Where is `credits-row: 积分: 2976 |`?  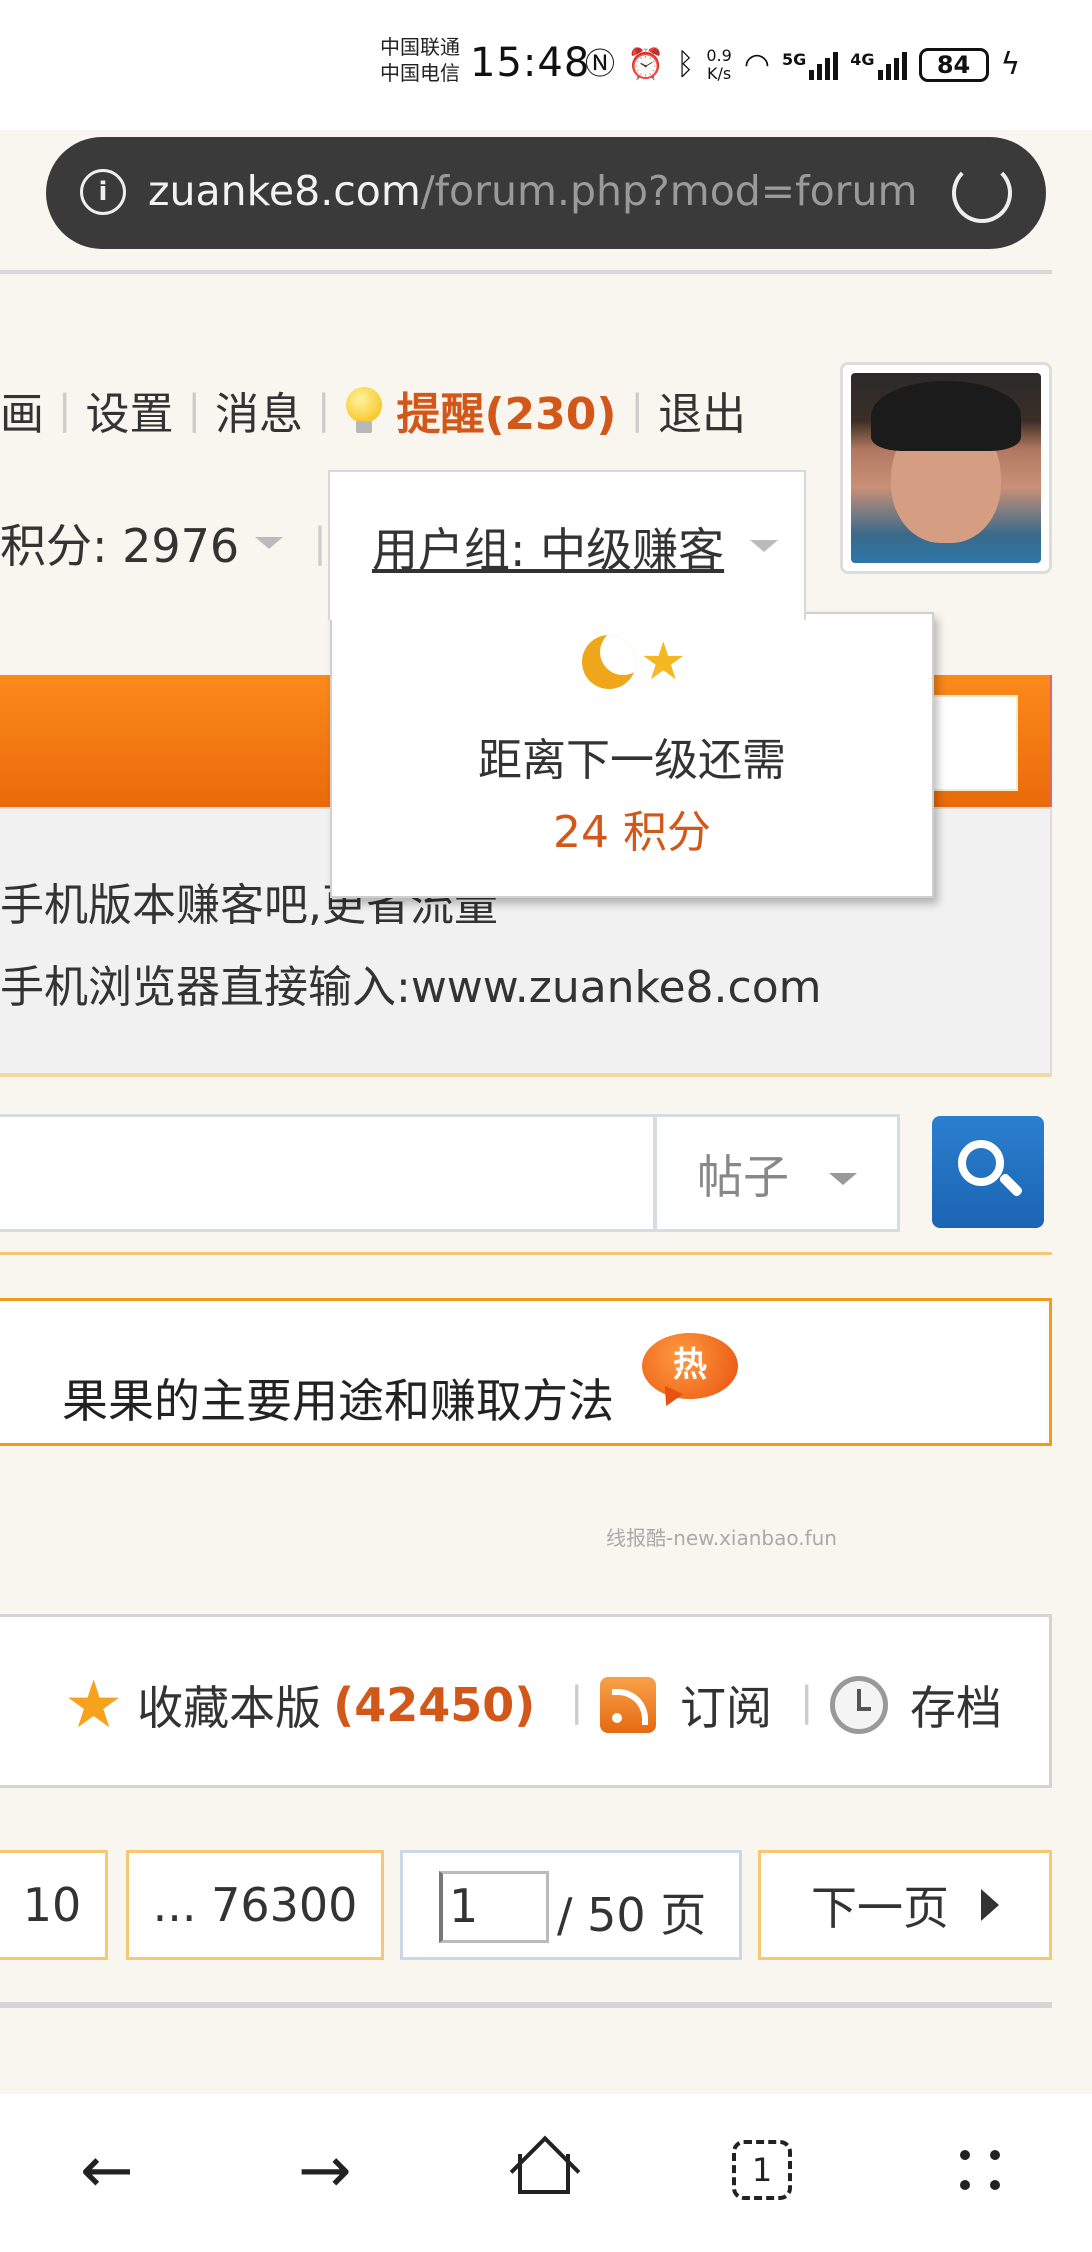 credits-row: 积分: 2976 | is located at coordinates (163, 543).